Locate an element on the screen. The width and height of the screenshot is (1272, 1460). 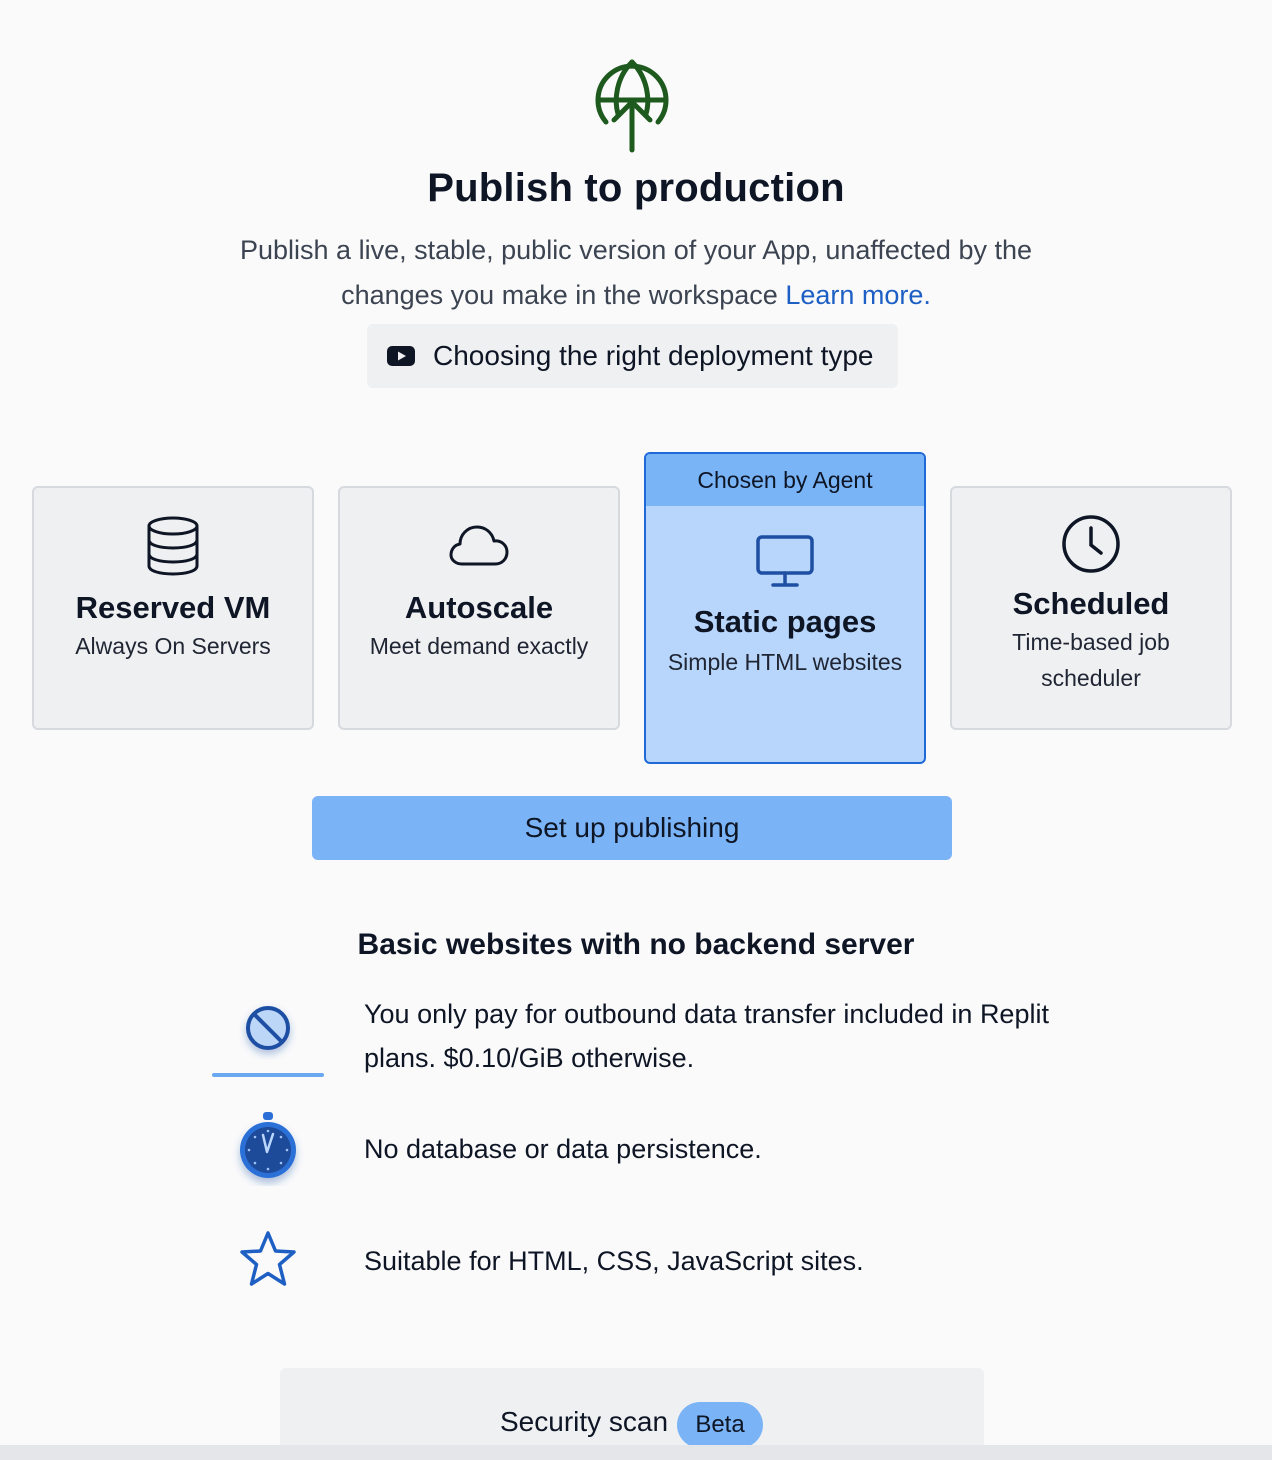
page-title: Publish to production is located at coordinates (636, 188).